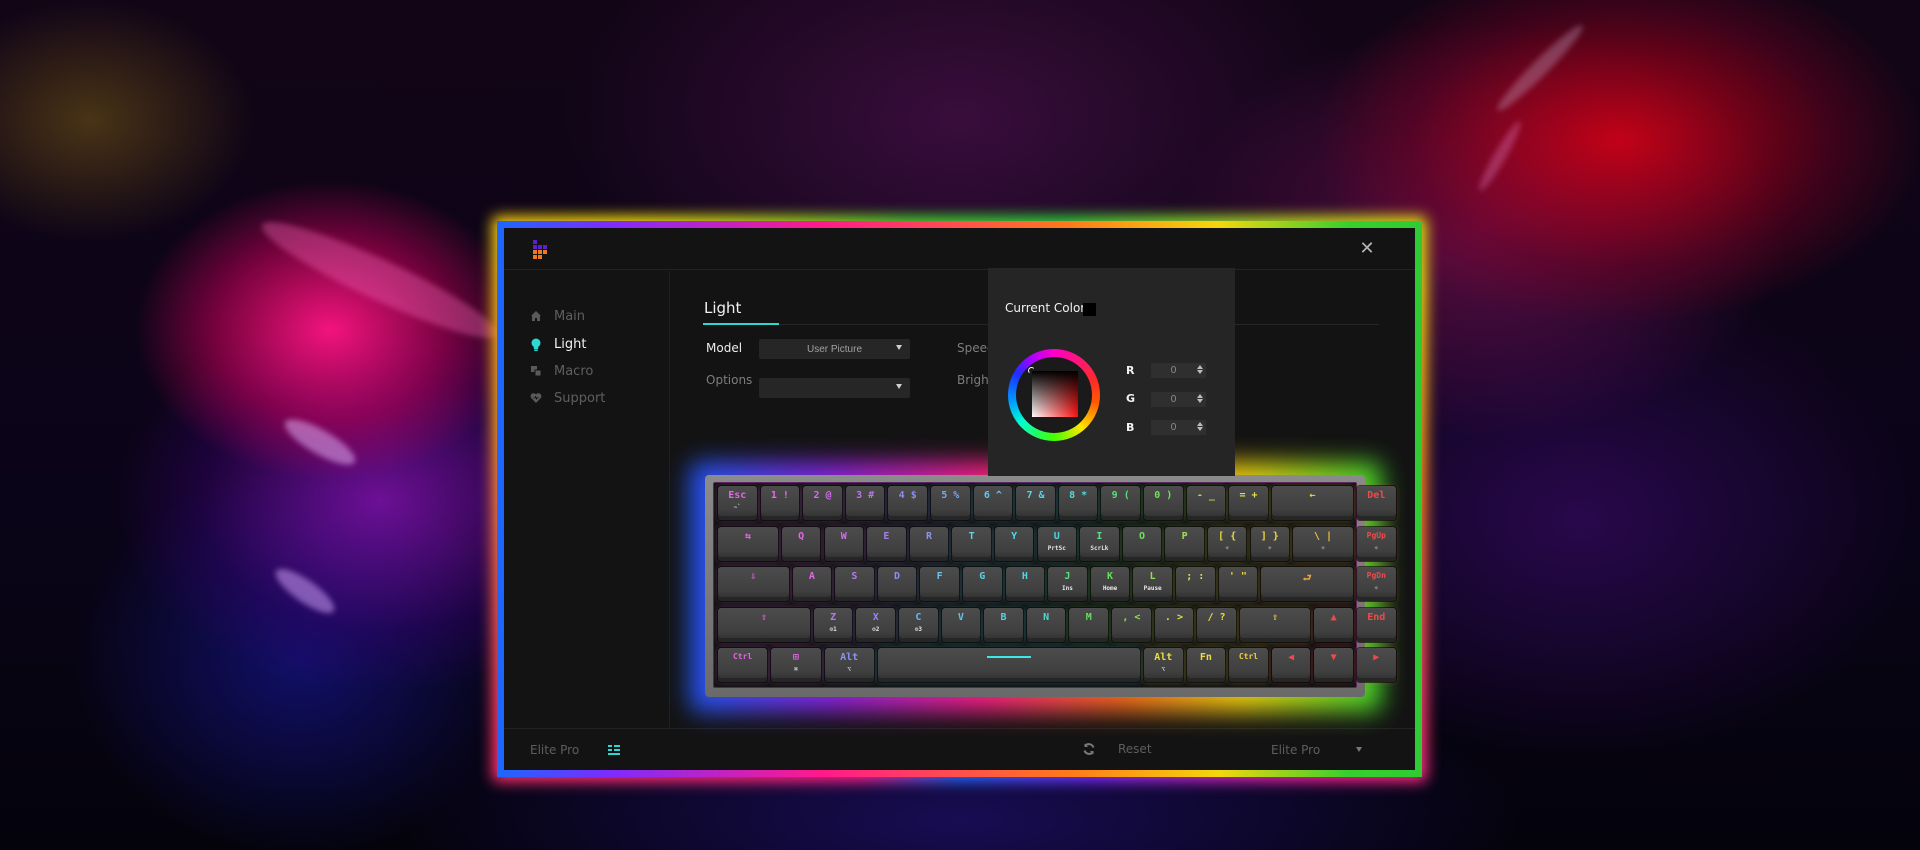  I want to click on profile-select: Elite Pro, so click(1314, 750).